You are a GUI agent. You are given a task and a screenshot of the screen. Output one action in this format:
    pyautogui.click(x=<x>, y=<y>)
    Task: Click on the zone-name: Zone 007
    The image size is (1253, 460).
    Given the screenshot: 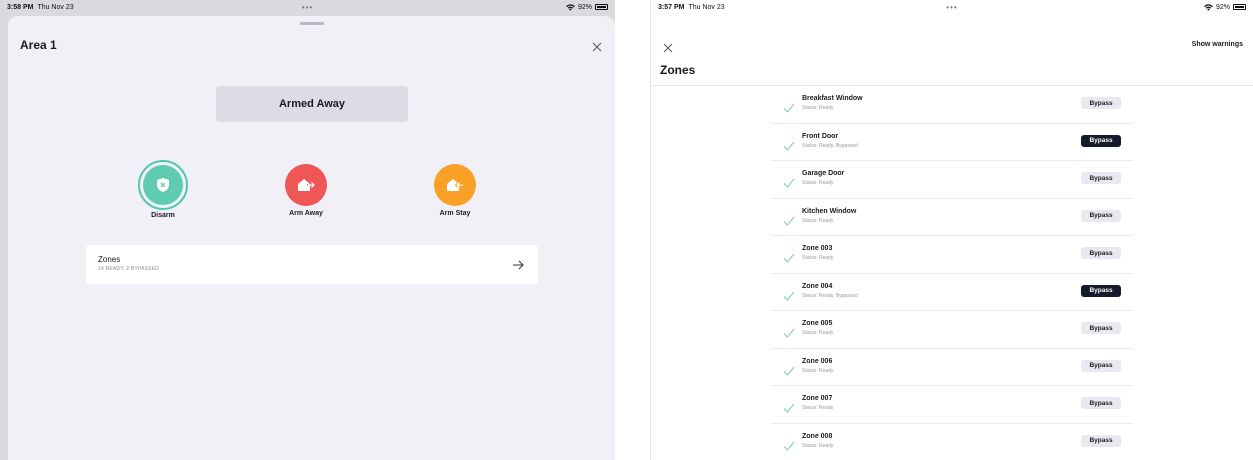 What is the action you would take?
    pyautogui.click(x=817, y=398)
    